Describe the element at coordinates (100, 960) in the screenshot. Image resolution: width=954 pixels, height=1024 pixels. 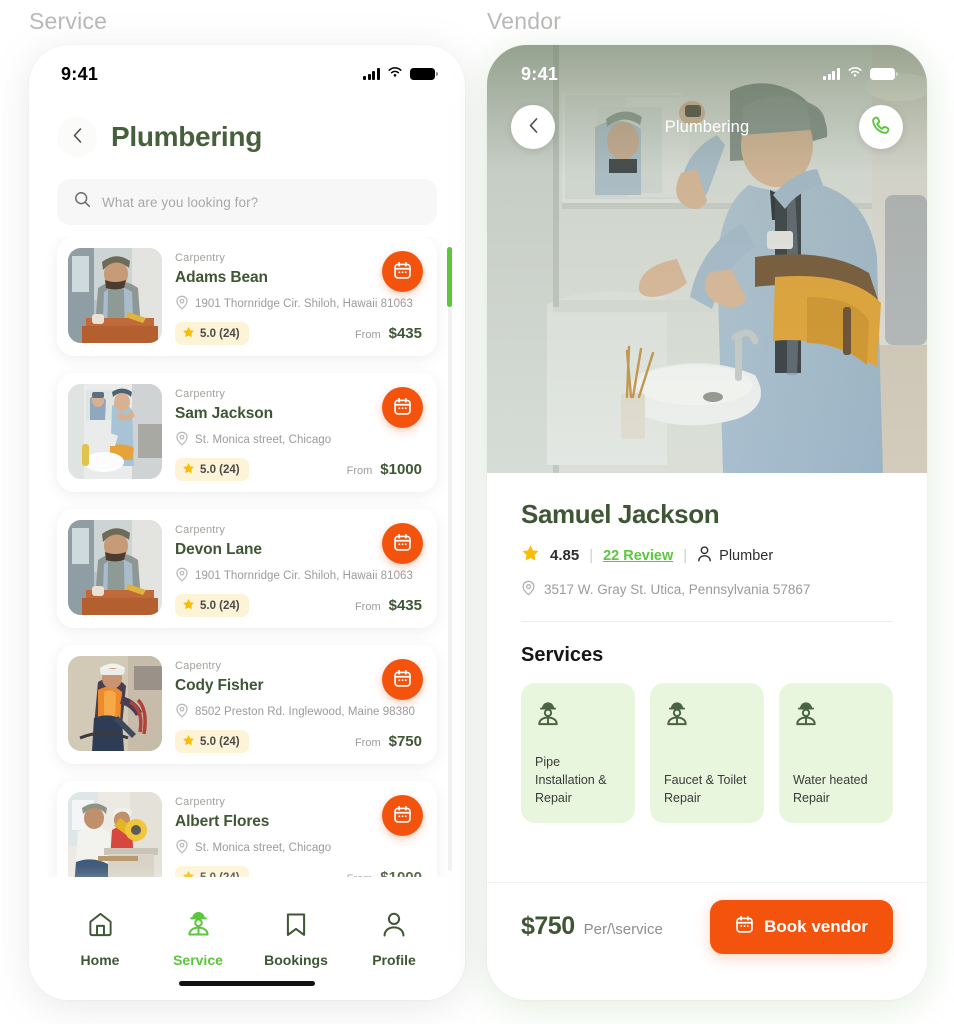
I see `tab-label: Home` at that location.